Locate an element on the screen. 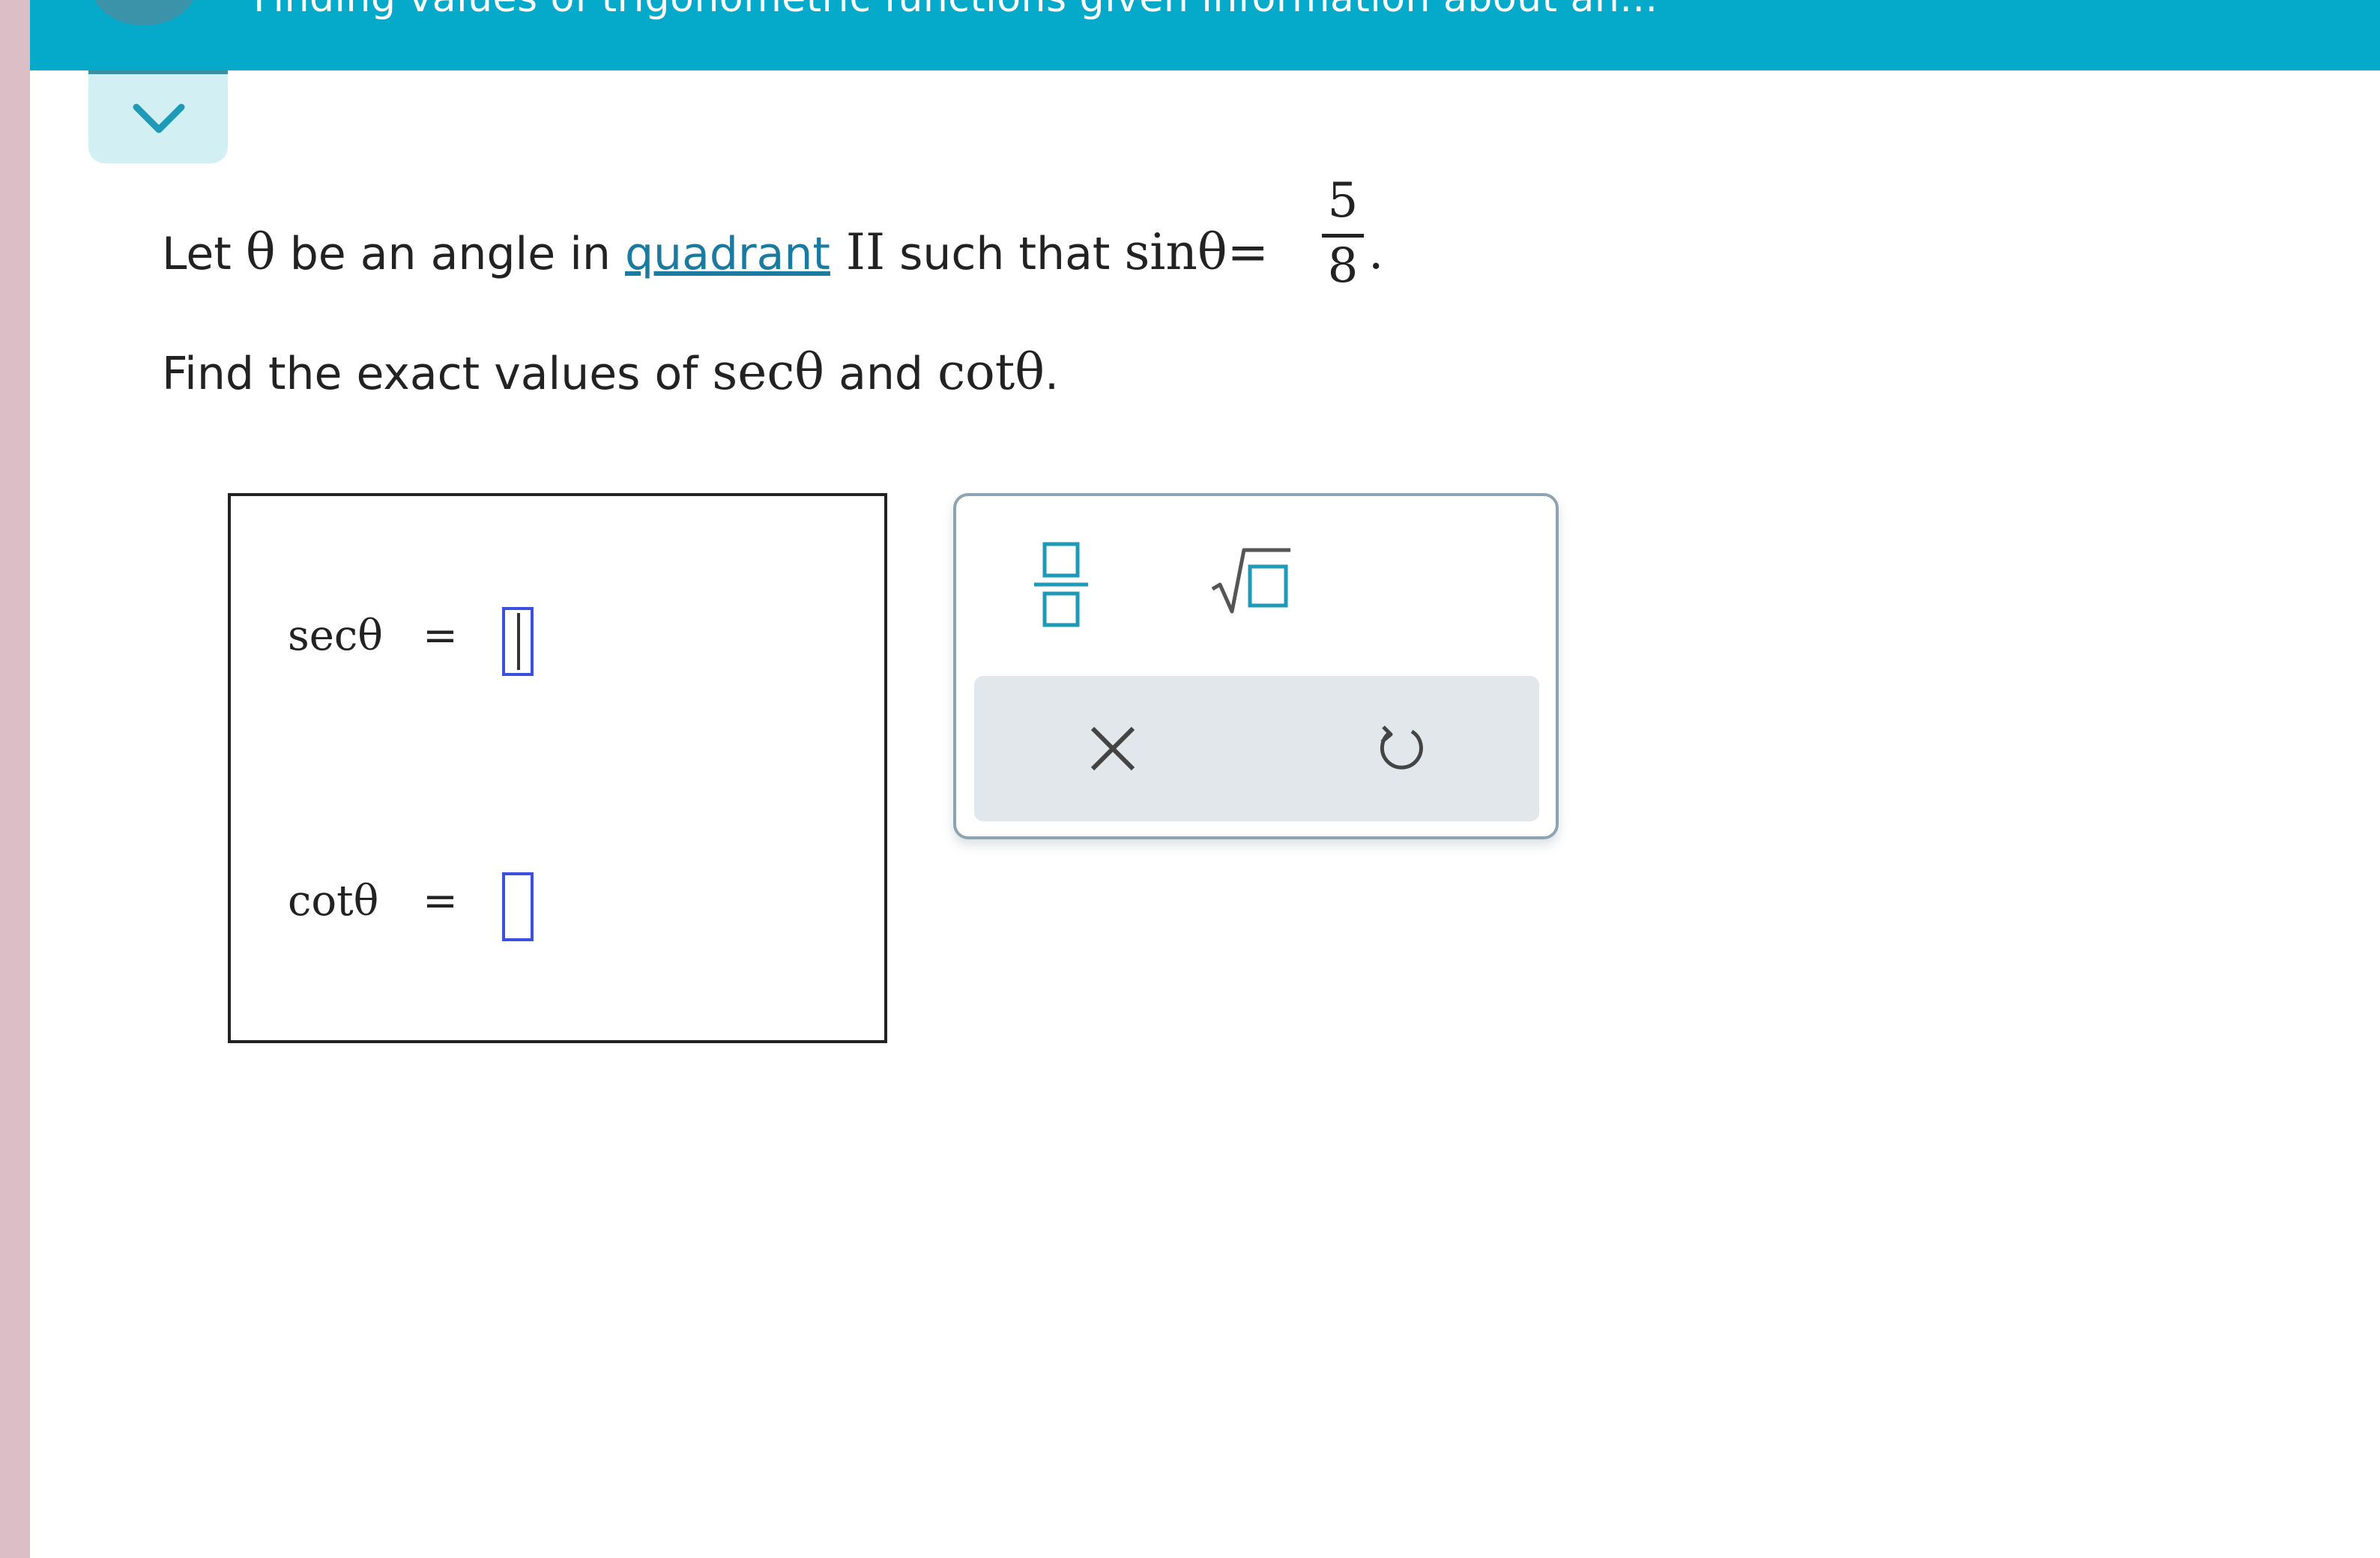  text-such-that: such that is located at coordinates (1005, 254).